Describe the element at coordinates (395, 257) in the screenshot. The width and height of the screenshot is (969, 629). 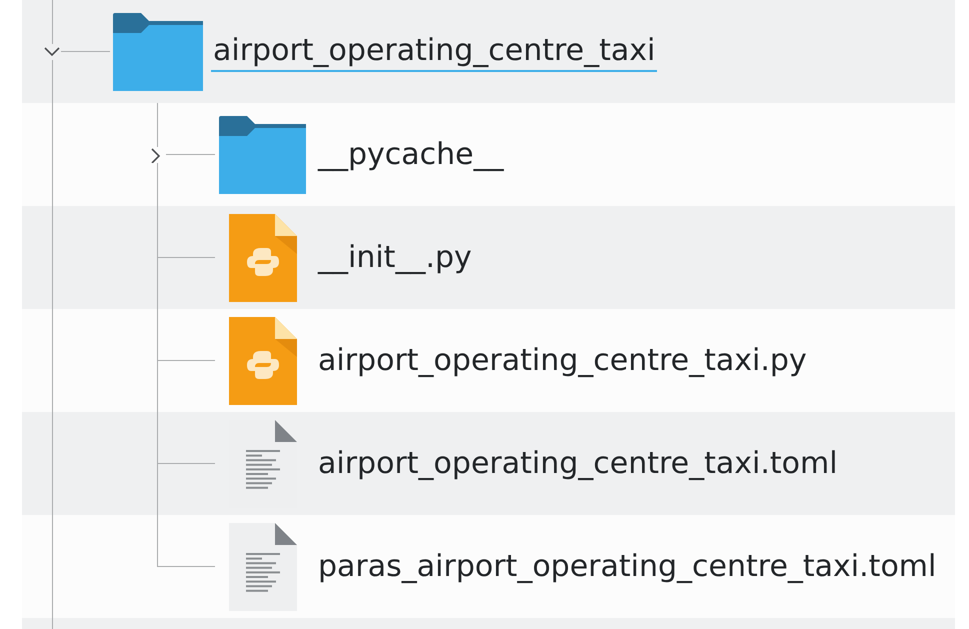
I see `file-name: __init__.py` at that location.